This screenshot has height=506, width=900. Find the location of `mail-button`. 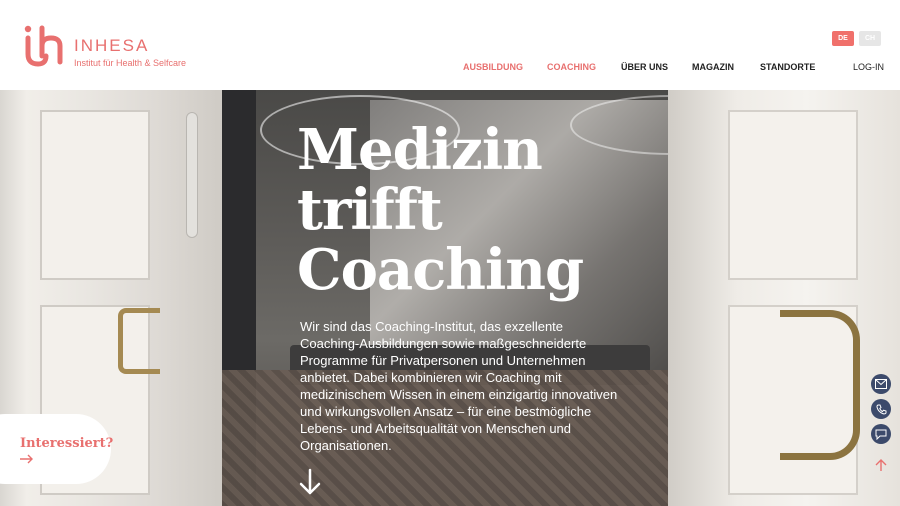

mail-button is located at coordinates (881, 384).